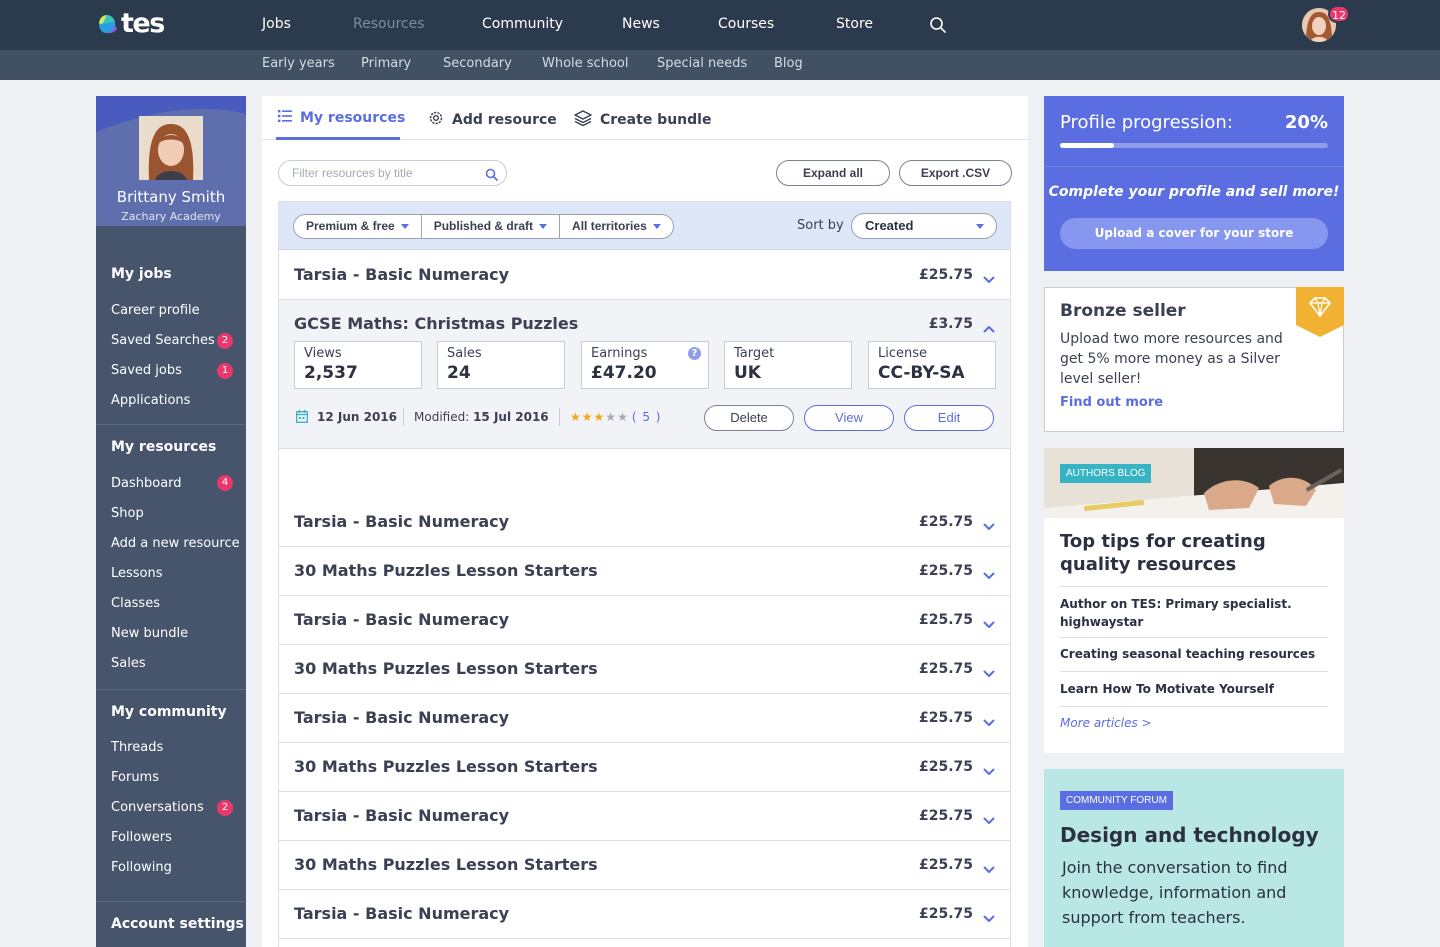 Image resolution: width=1440 pixels, height=947 pixels. I want to click on notification-badge: 12, so click(1339, 14).